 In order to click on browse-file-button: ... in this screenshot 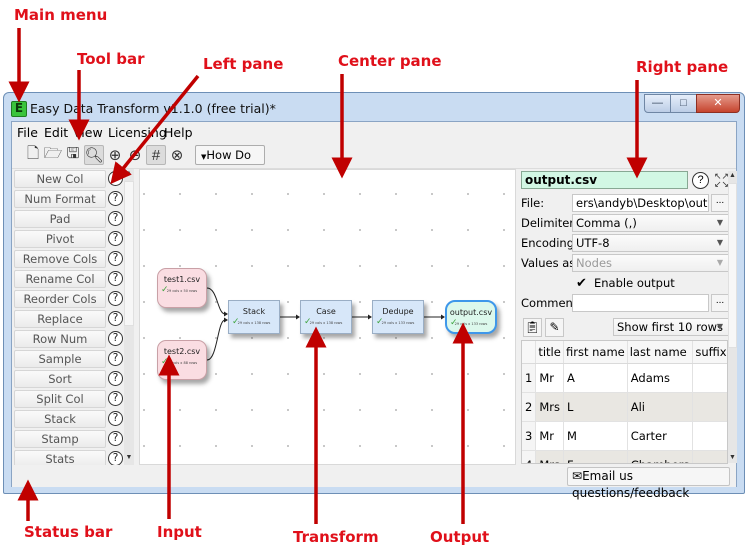, I will do `click(720, 203)`.